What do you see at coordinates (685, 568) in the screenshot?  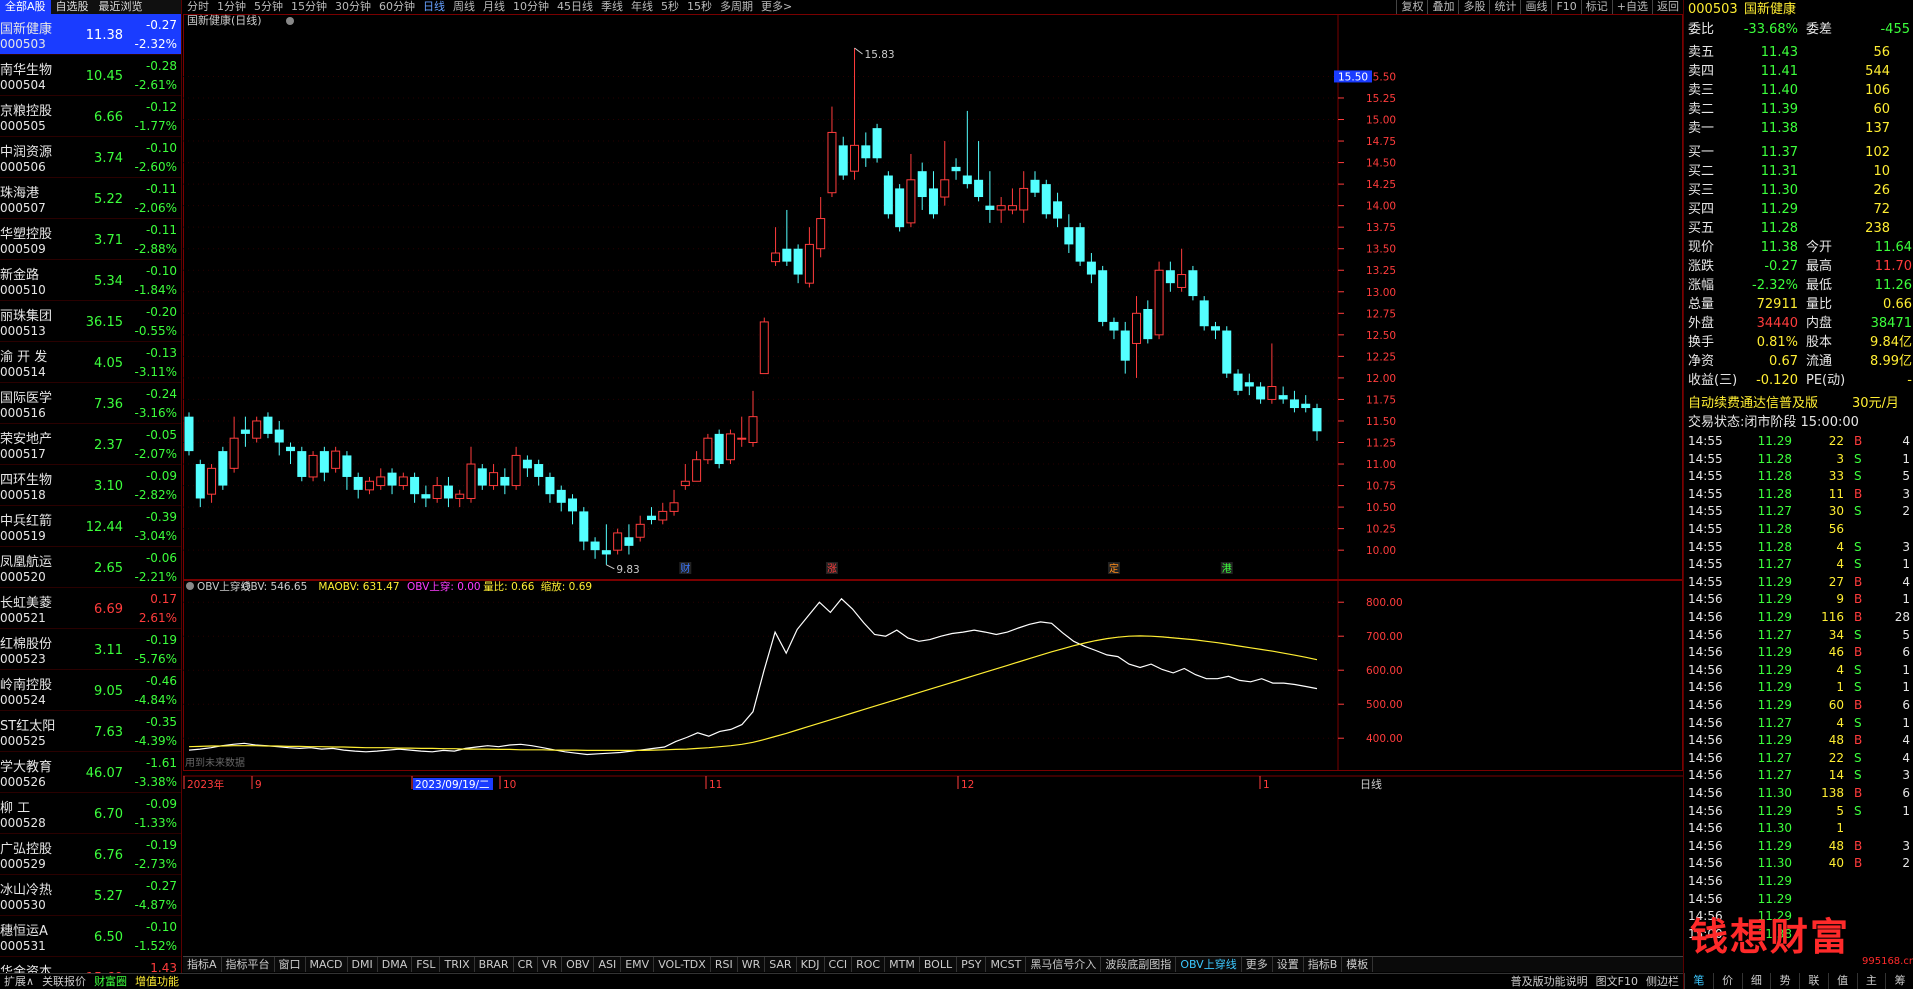 I see `event-marker: 财` at bounding box center [685, 568].